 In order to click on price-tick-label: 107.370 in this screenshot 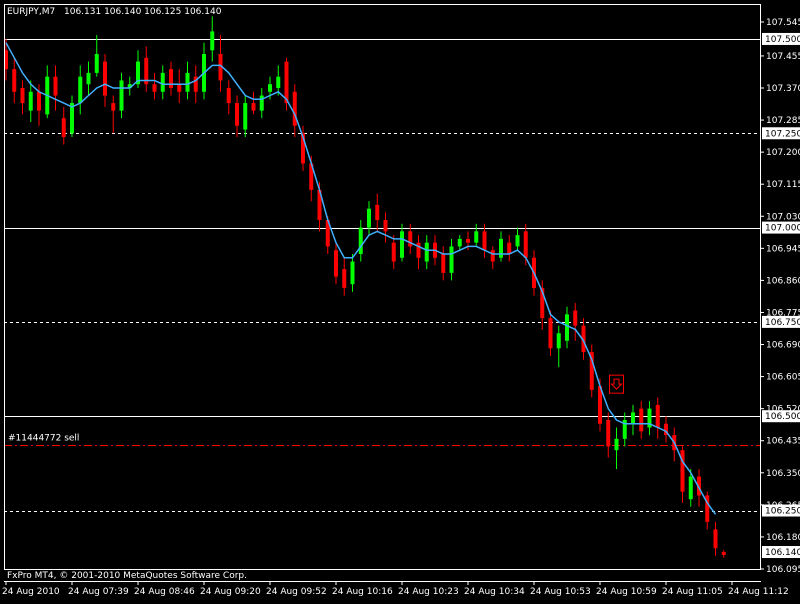, I will do `click(783, 89)`.